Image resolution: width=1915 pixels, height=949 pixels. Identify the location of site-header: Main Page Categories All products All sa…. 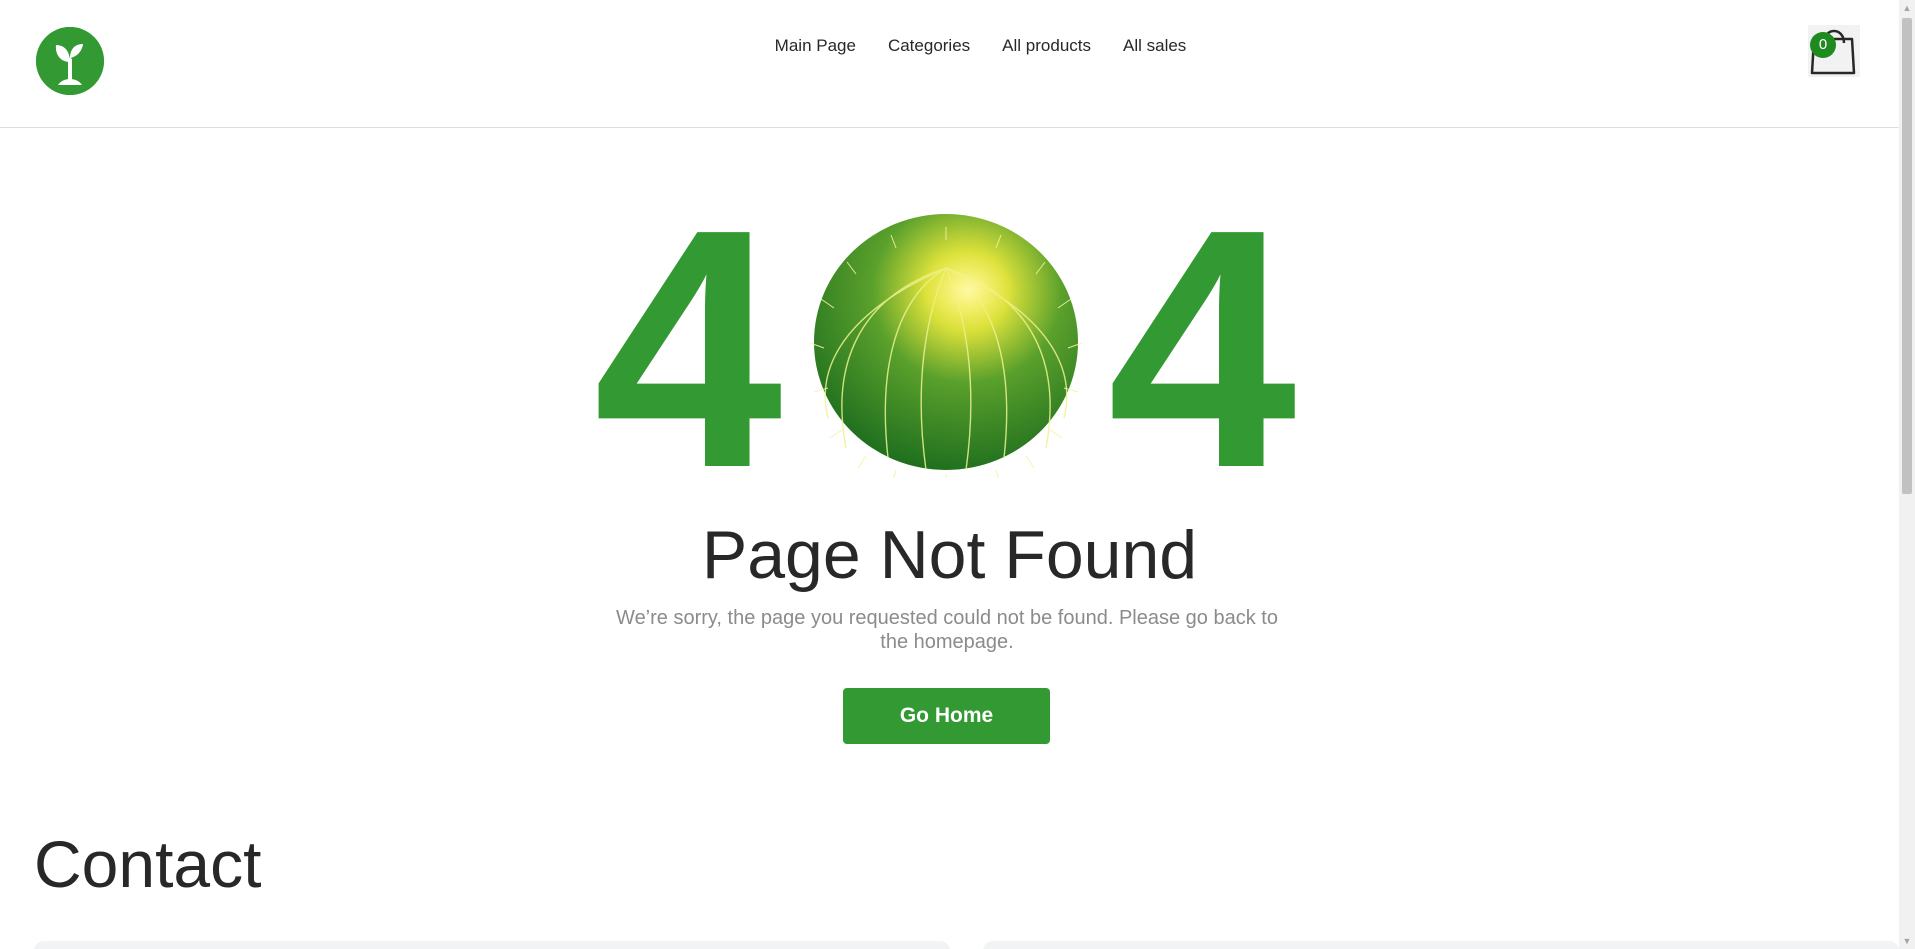
(949, 64).